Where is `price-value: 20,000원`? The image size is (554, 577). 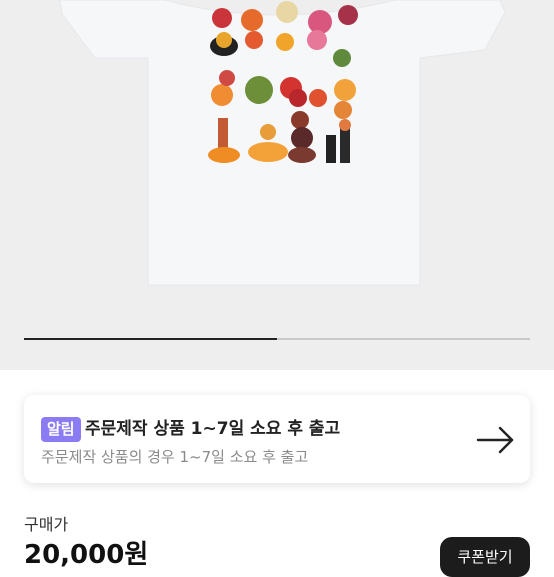 price-value: 20,000원 is located at coordinates (86, 555).